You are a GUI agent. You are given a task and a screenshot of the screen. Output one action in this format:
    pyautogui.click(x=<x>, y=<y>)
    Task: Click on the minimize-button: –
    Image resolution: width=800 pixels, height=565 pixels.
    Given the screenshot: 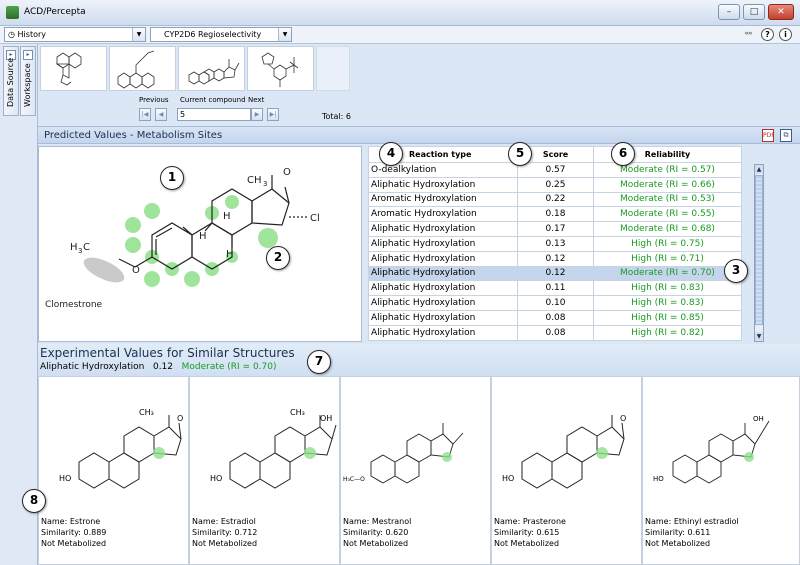 What is the action you would take?
    pyautogui.click(x=729, y=12)
    